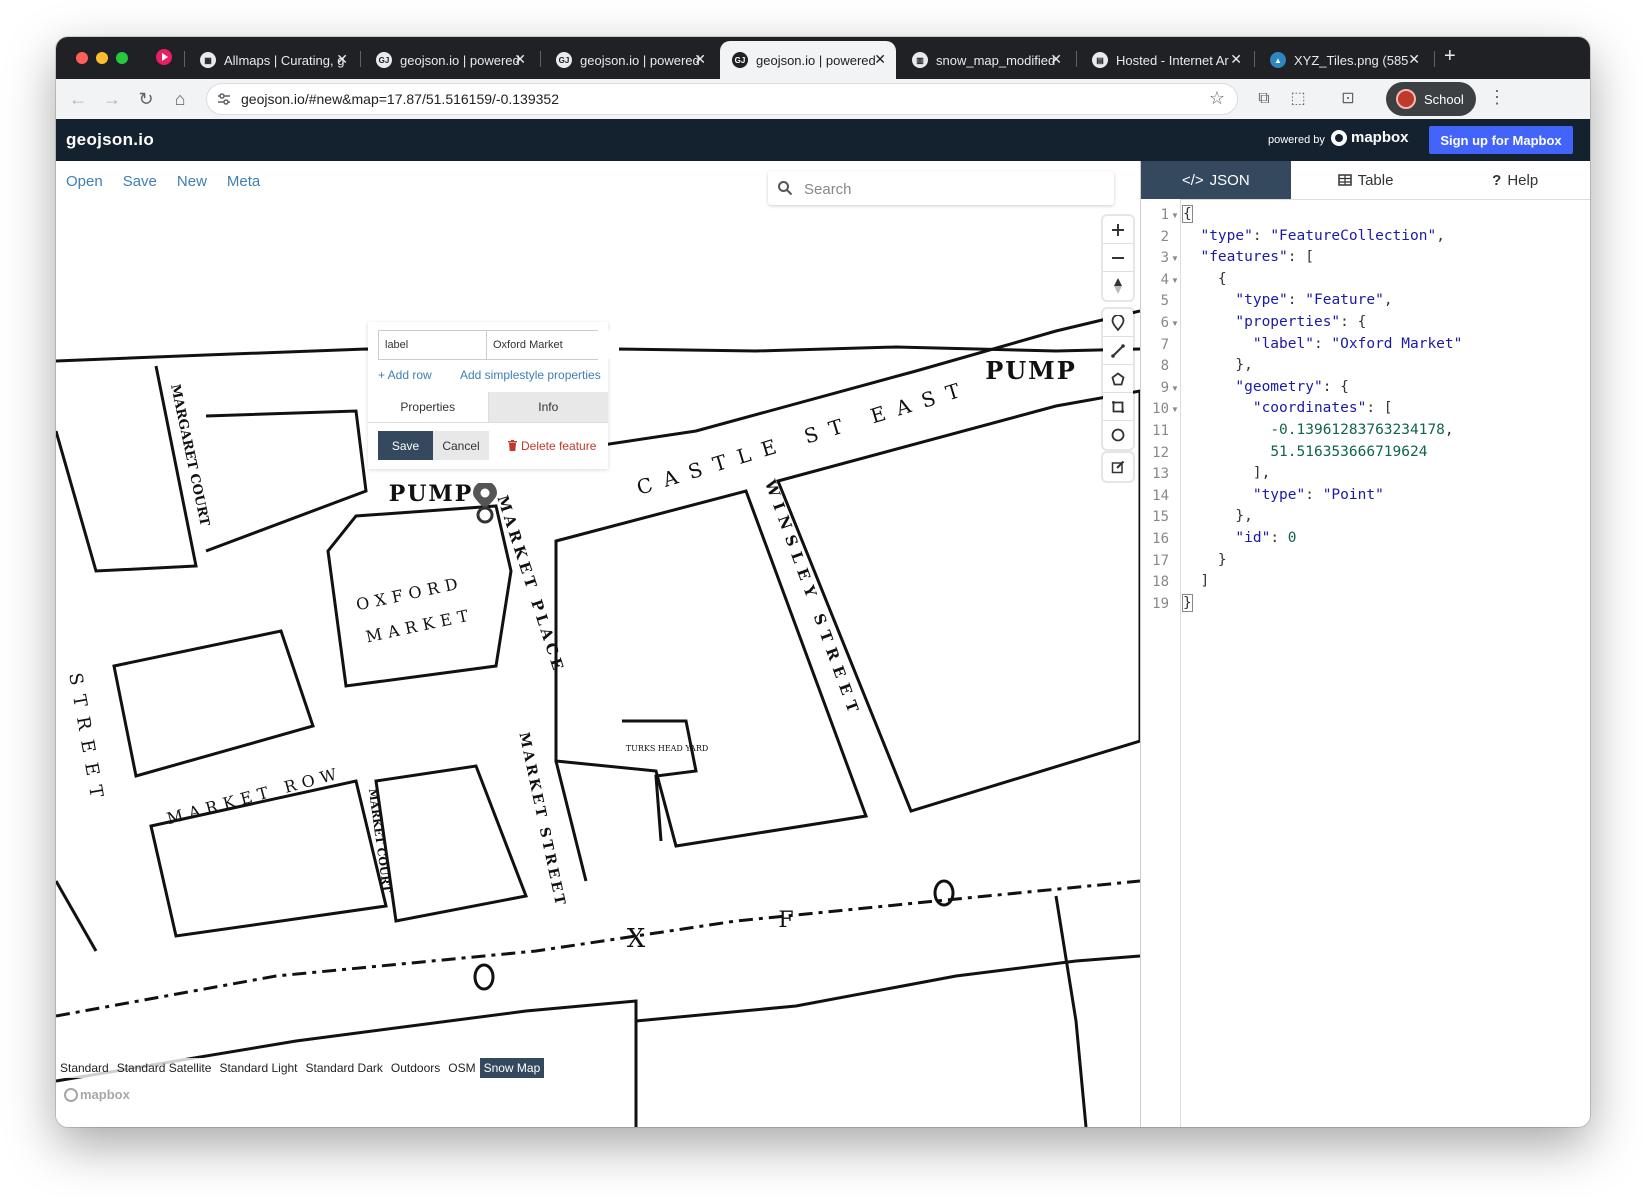 The width and height of the screenshot is (1642, 1198). I want to click on tab-geojson-active: GJ geojson.io | powered ✕, so click(808, 60).